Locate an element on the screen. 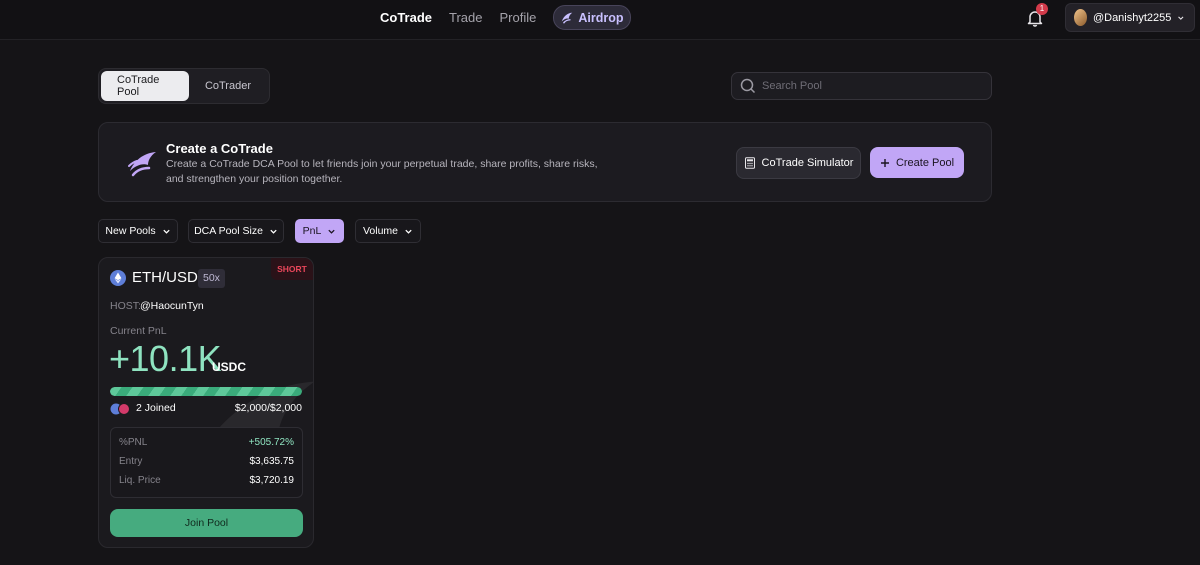 The width and height of the screenshot is (1200, 565). stat-value: +505.72% is located at coordinates (271, 442).